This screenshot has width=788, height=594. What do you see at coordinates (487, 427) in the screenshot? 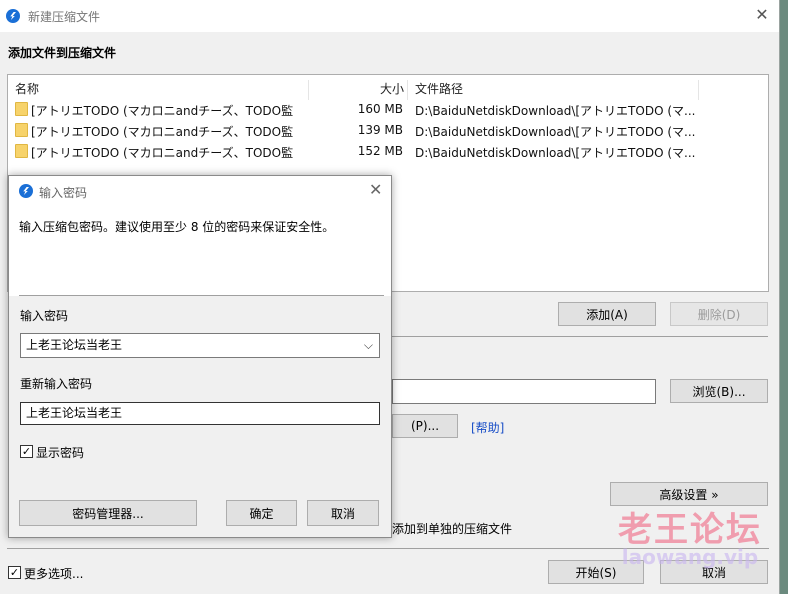
I see `help-link: [帮助]` at bounding box center [487, 427].